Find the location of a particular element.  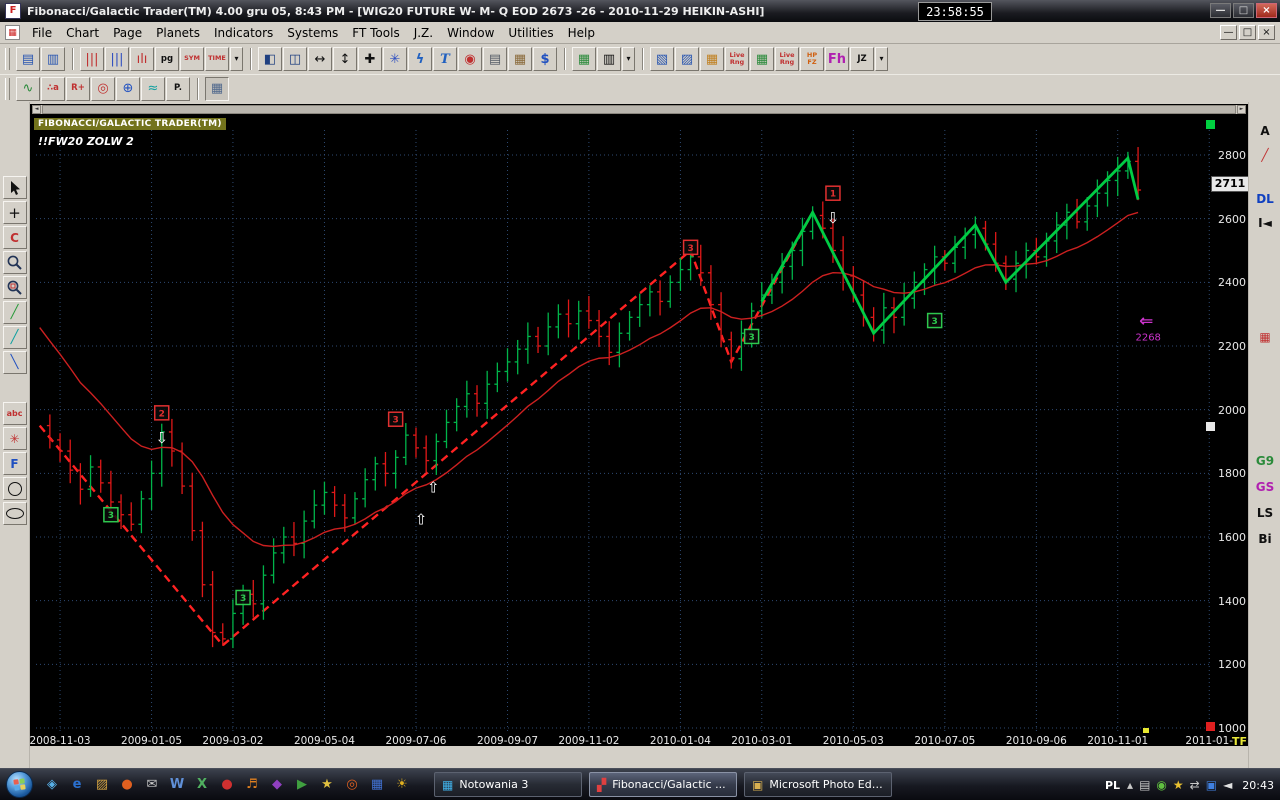

quick-launch-player-green: ▶ is located at coordinates (302, 784).